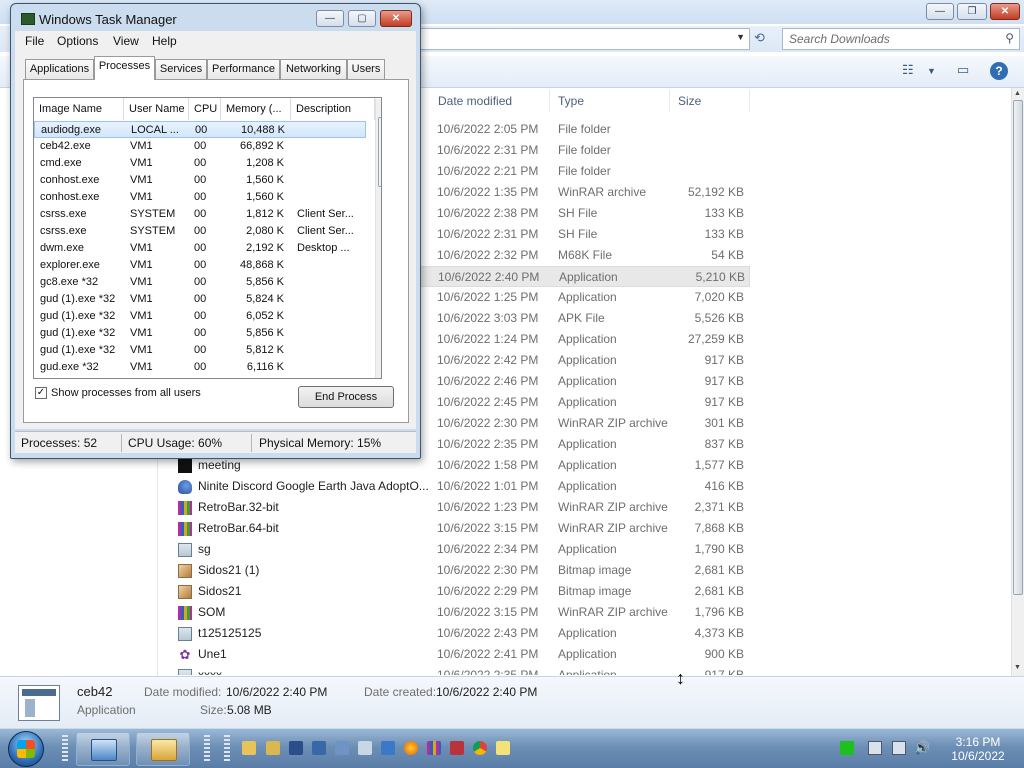 The width and height of the screenshot is (1024, 768). Describe the element at coordinates (141, 333) in the screenshot. I see `process-user: VM1` at that location.